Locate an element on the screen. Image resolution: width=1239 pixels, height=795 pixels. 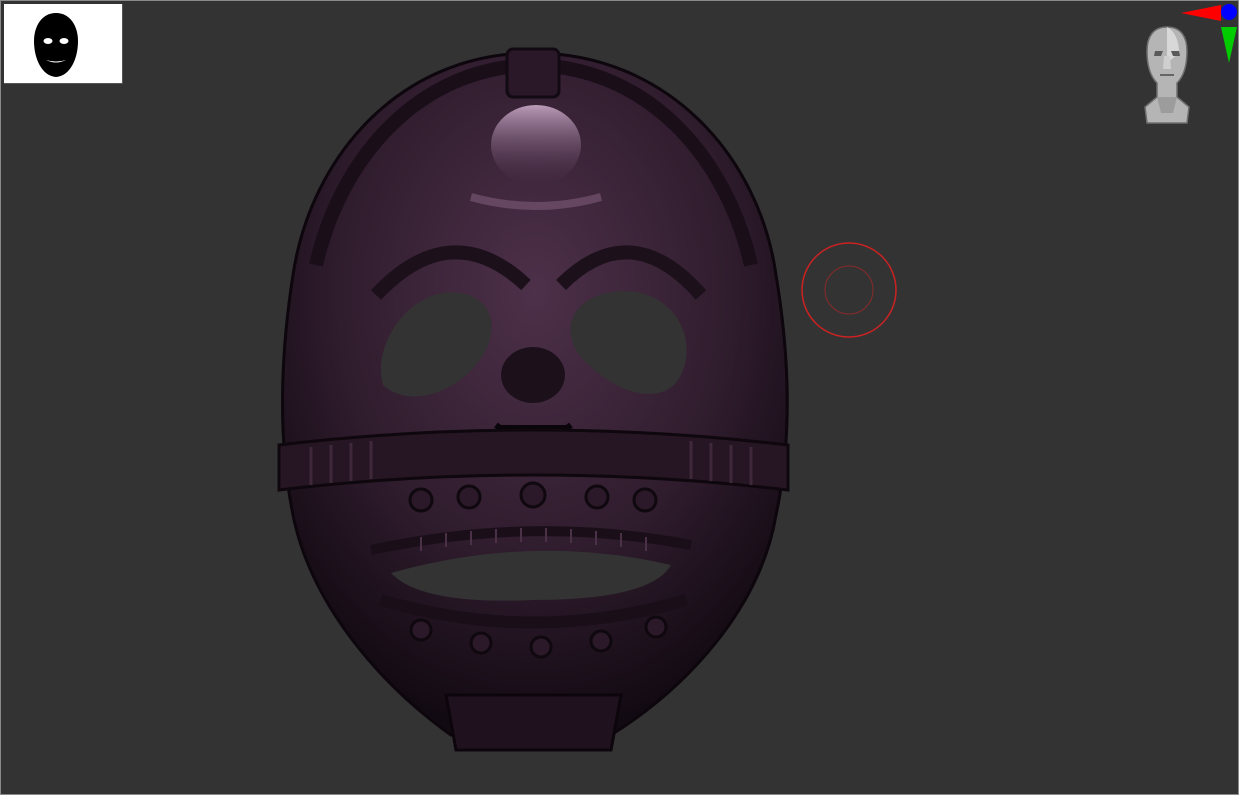
axis-gizmo-icon is located at coordinates (1209, 33).